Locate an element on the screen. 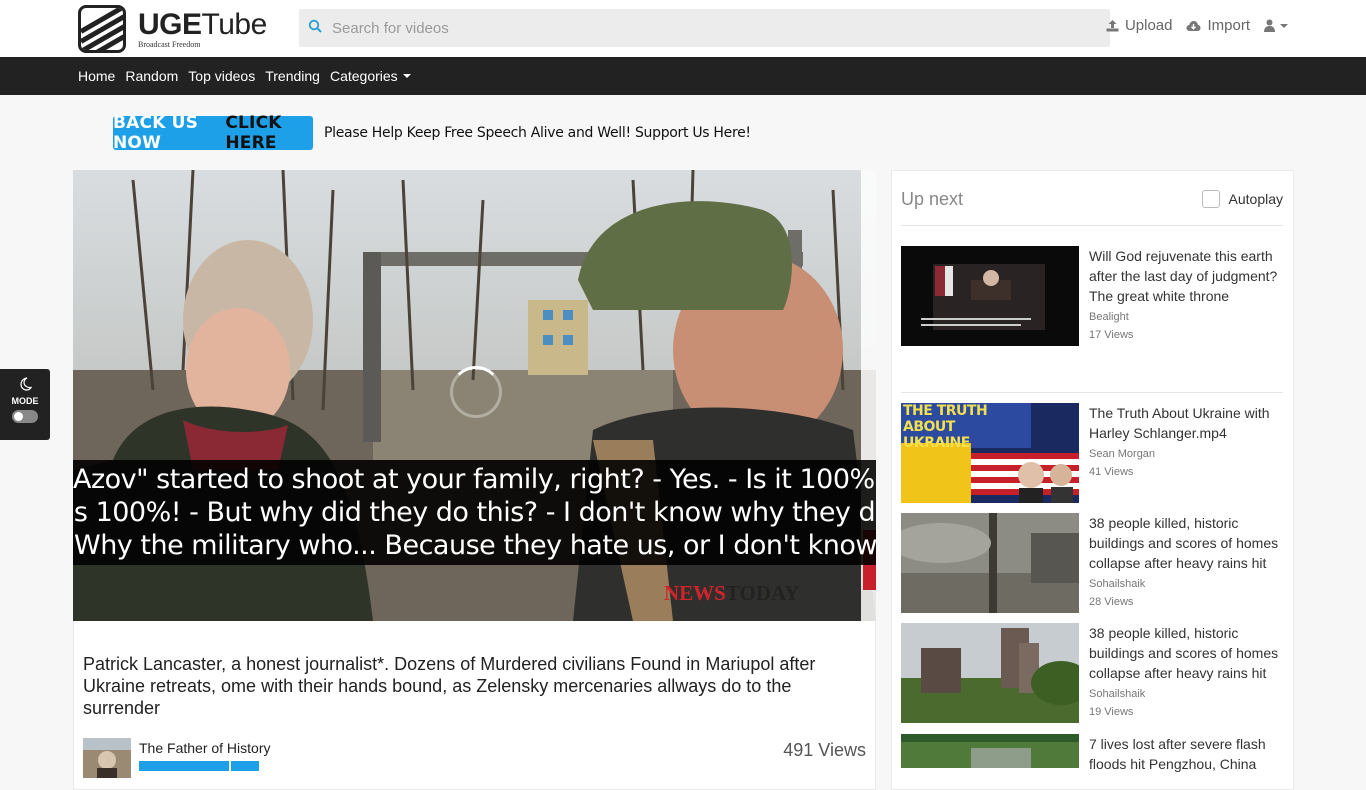  search-bar is located at coordinates (704, 28).